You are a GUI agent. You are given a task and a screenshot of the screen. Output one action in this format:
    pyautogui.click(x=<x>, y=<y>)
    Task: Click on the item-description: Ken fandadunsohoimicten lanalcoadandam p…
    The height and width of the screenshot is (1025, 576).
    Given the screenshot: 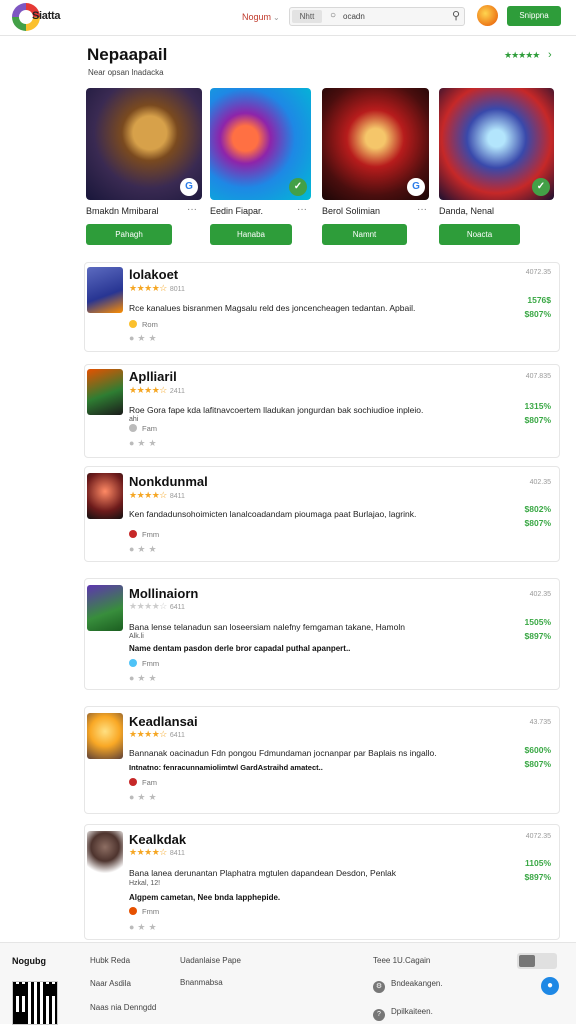 What is the action you would take?
    pyautogui.click(x=273, y=514)
    